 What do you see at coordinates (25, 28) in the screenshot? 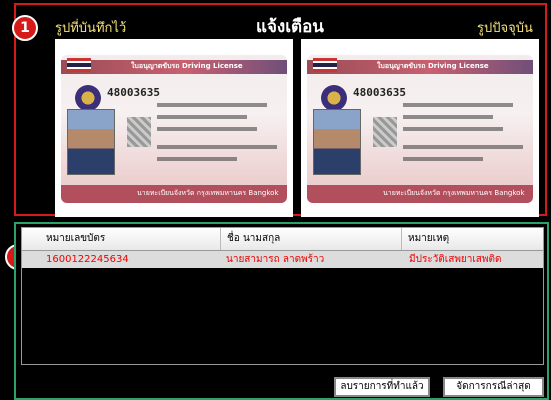
I see `step-badge-1: 1` at bounding box center [25, 28].